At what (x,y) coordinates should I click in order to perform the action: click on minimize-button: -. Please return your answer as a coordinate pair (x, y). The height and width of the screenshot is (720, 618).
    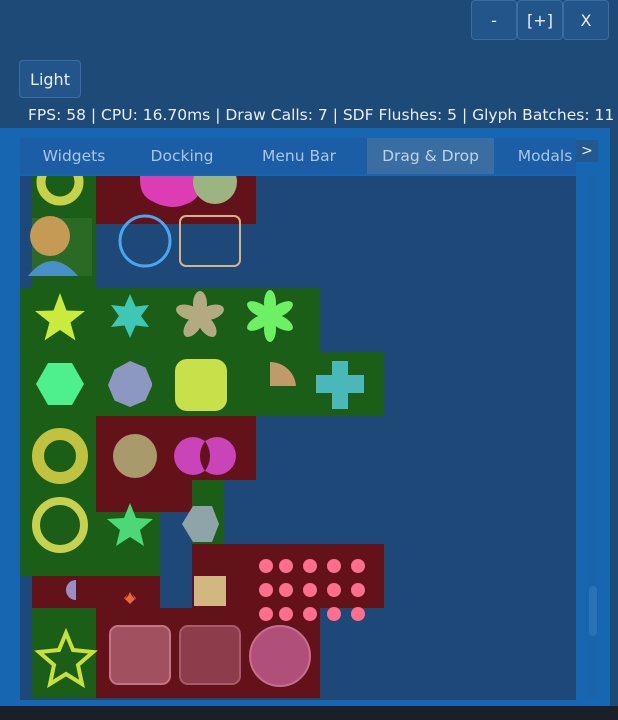
    Looking at the image, I should click on (494, 20).